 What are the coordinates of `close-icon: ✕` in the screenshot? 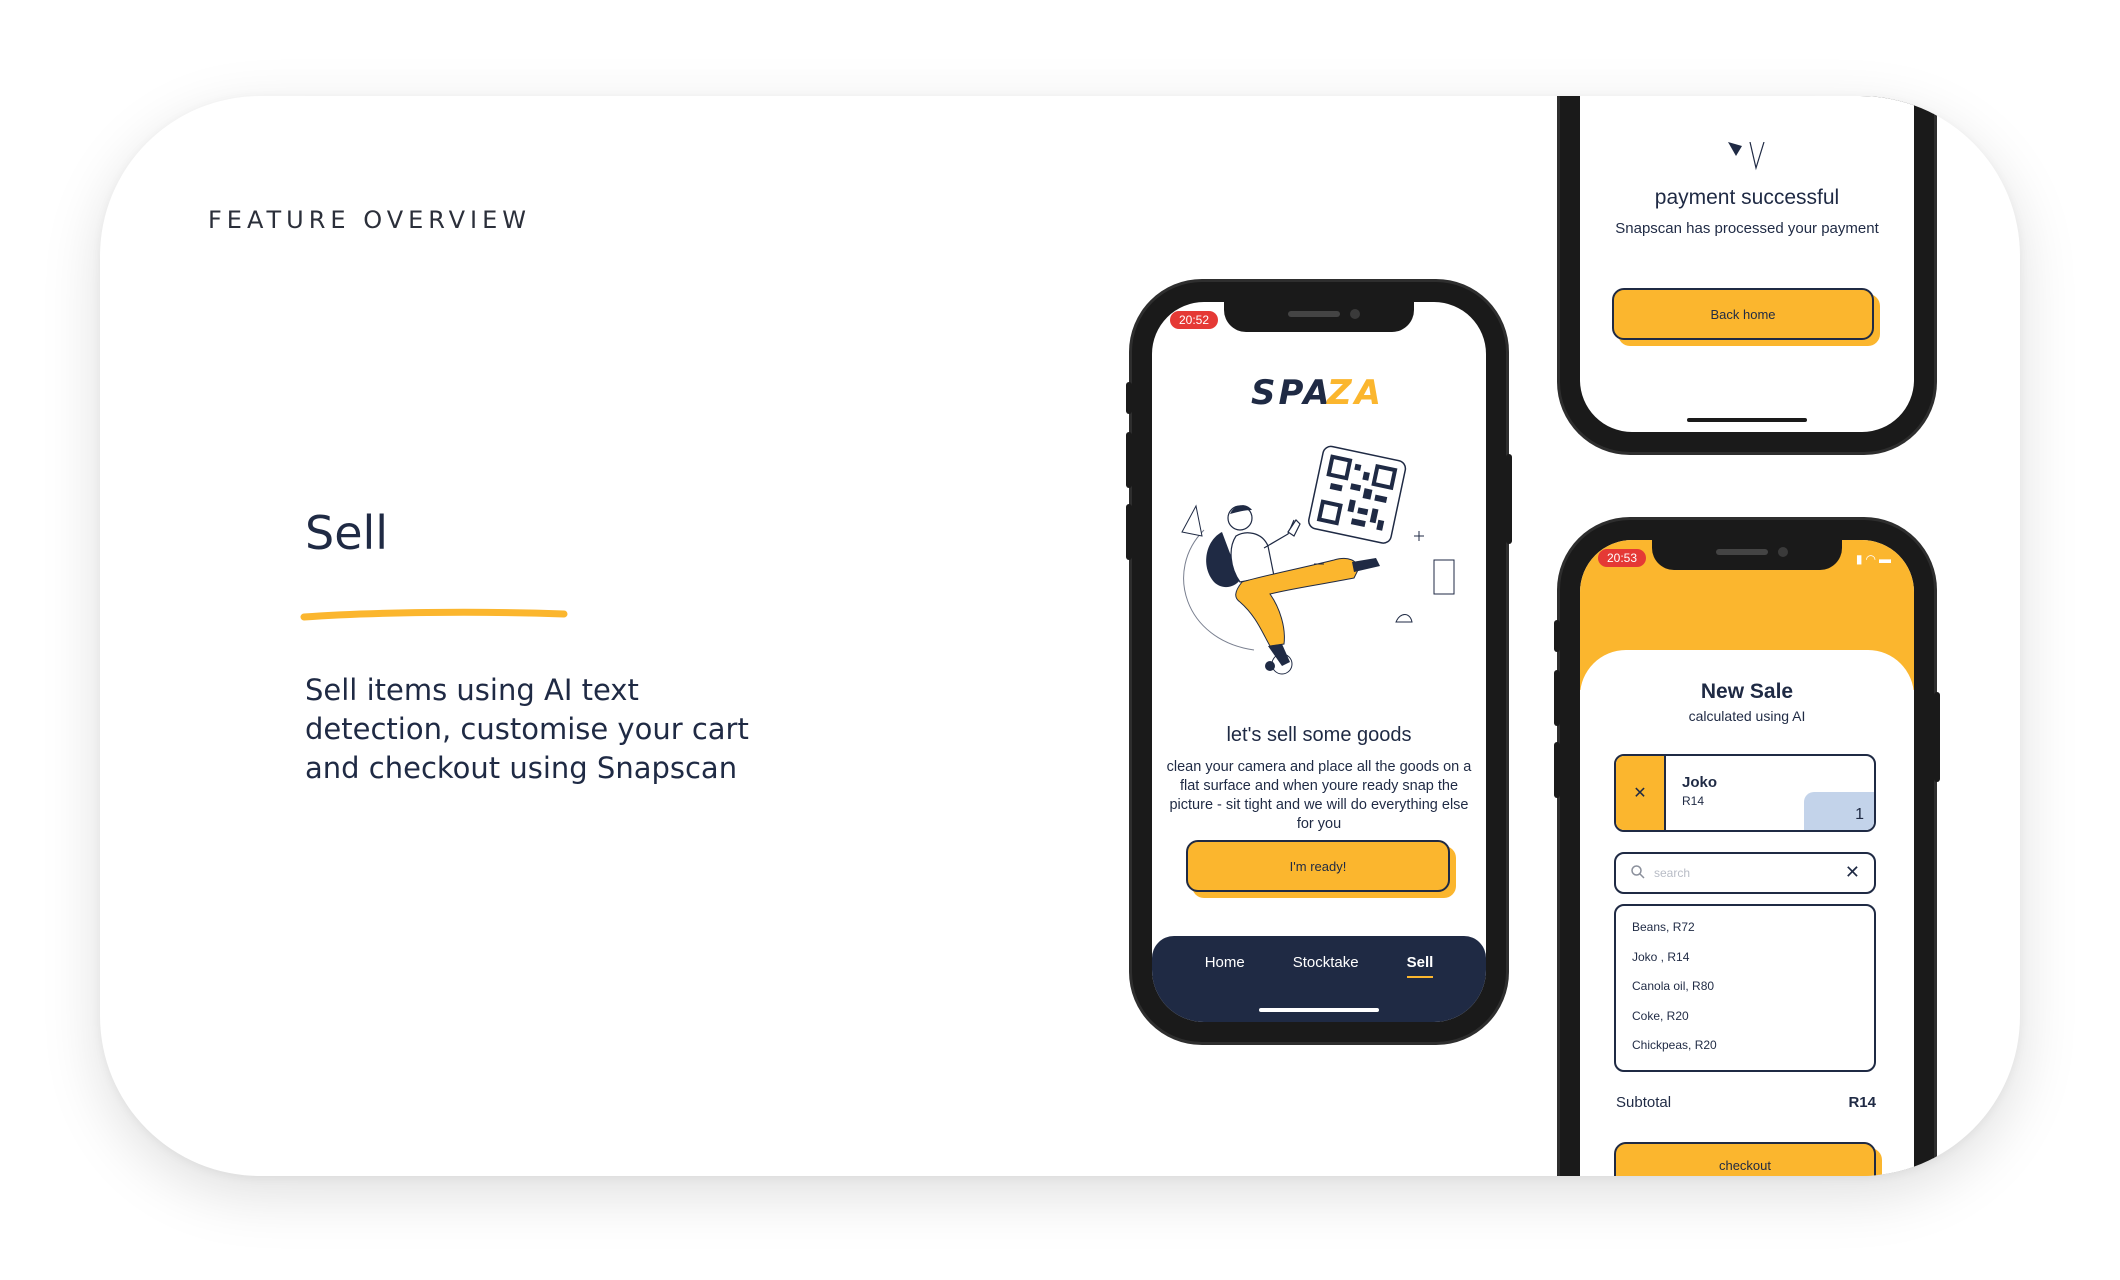 It's located at (1640, 793).